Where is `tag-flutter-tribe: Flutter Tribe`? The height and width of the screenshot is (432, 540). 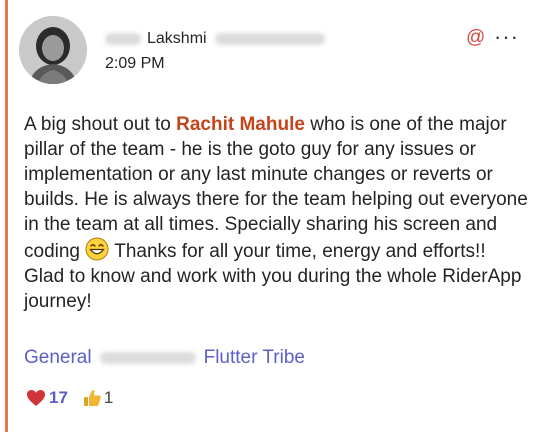
tag-flutter-tribe: Flutter Tribe is located at coordinates (254, 357).